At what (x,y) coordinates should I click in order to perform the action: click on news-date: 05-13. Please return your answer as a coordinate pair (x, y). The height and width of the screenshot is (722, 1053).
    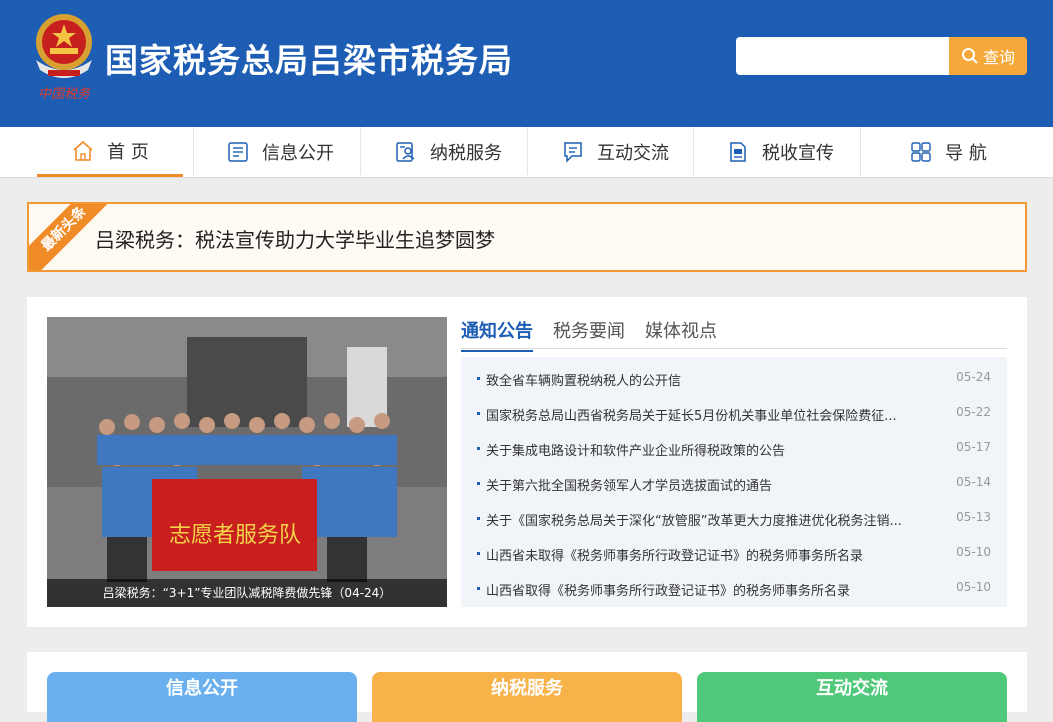
    Looking at the image, I should click on (973, 517).